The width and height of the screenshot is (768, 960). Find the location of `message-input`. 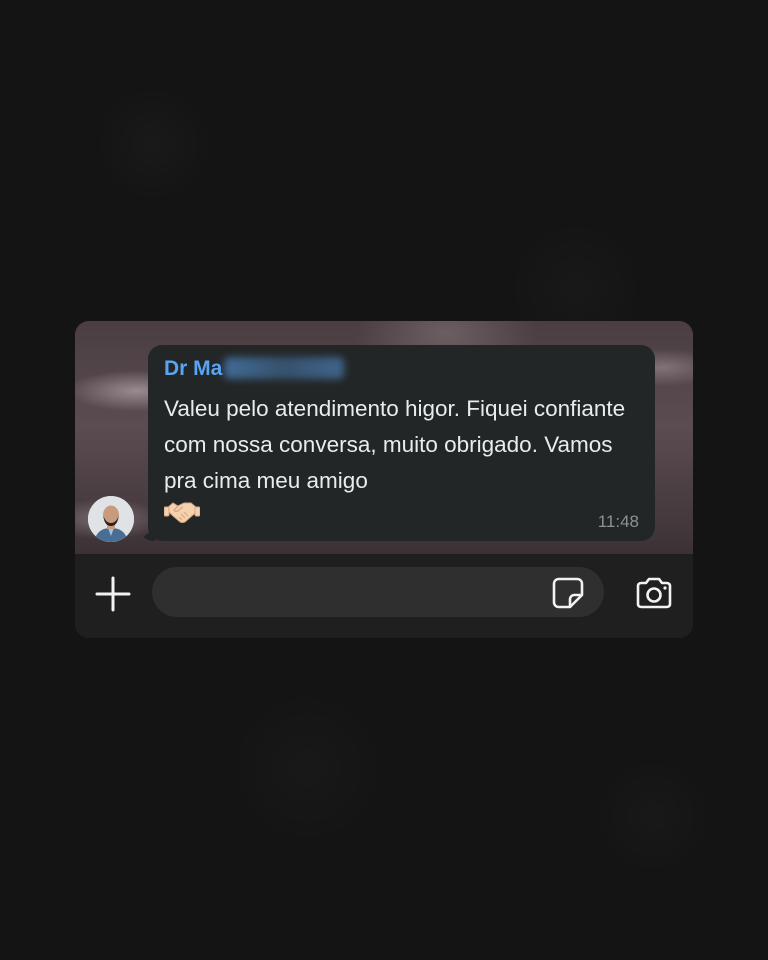

message-input is located at coordinates (378, 592).